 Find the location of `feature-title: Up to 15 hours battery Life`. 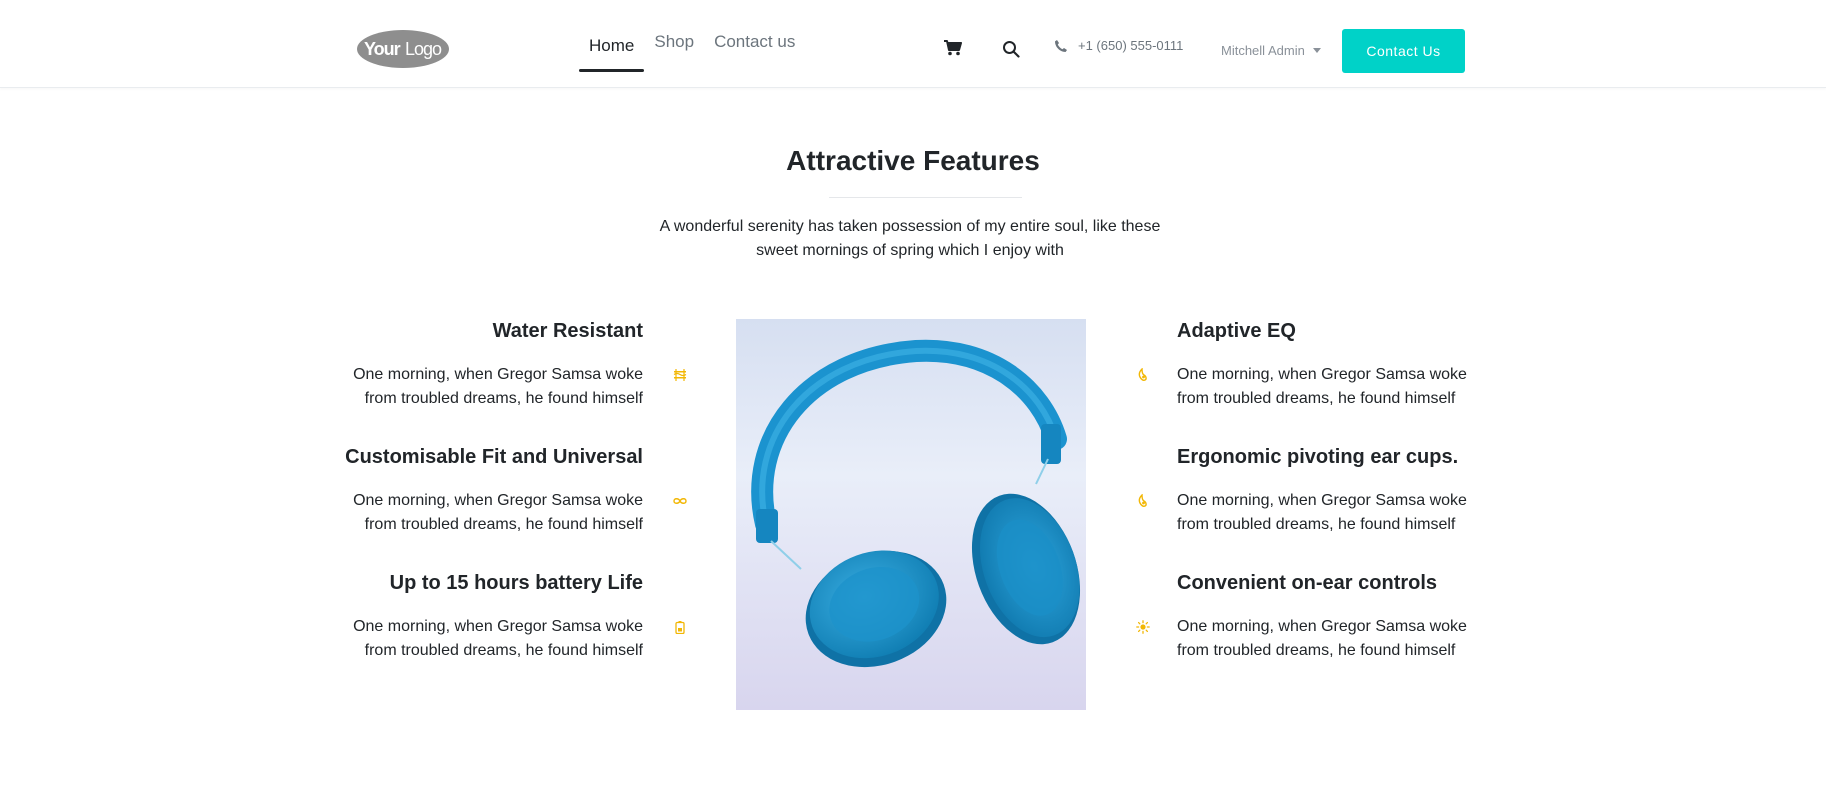

feature-title: Up to 15 hours battery Life is located at coordinates (516, 583).